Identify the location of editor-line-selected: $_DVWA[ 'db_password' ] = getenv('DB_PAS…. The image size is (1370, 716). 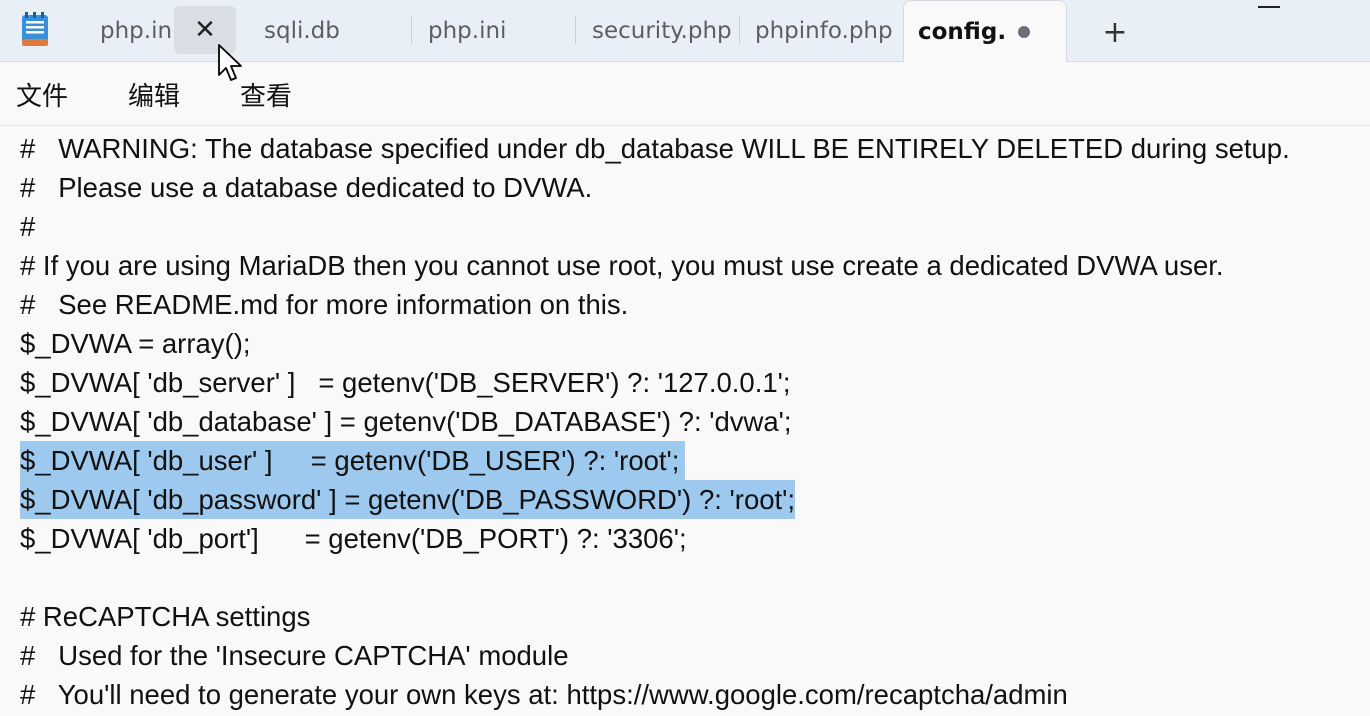
(408, 499).